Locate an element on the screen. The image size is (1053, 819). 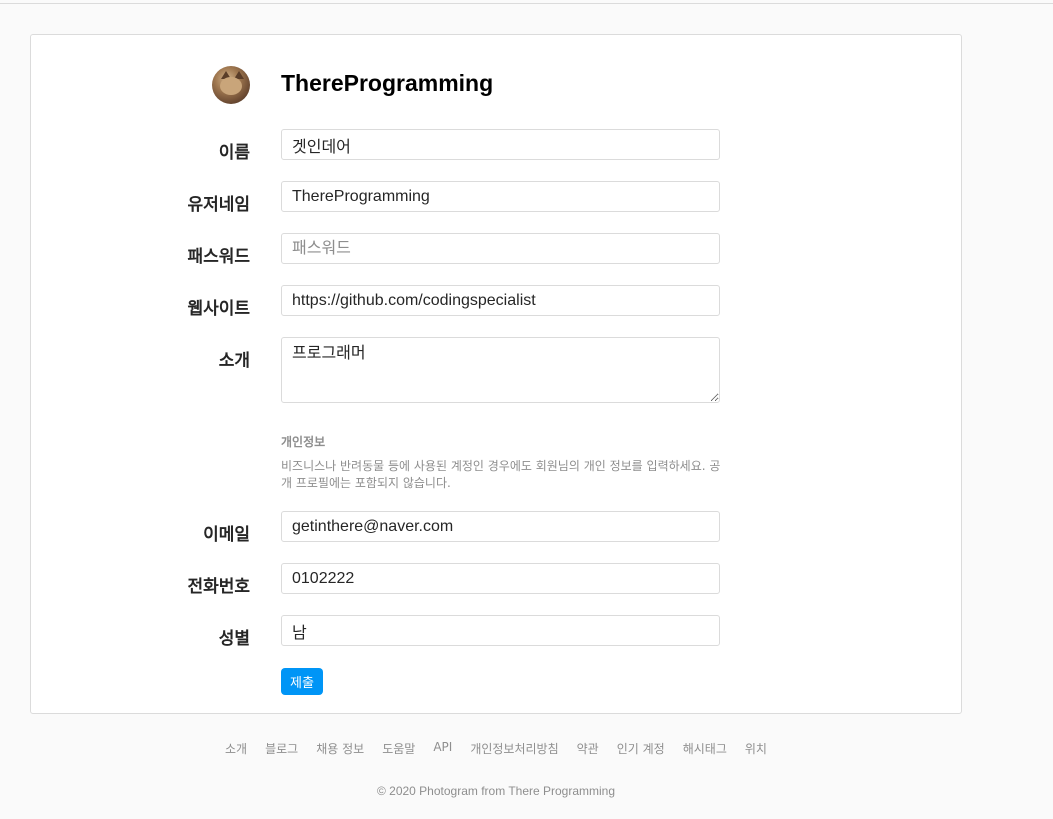
bio-textarea: 프로그래머 is located at coordinates (500, 370).